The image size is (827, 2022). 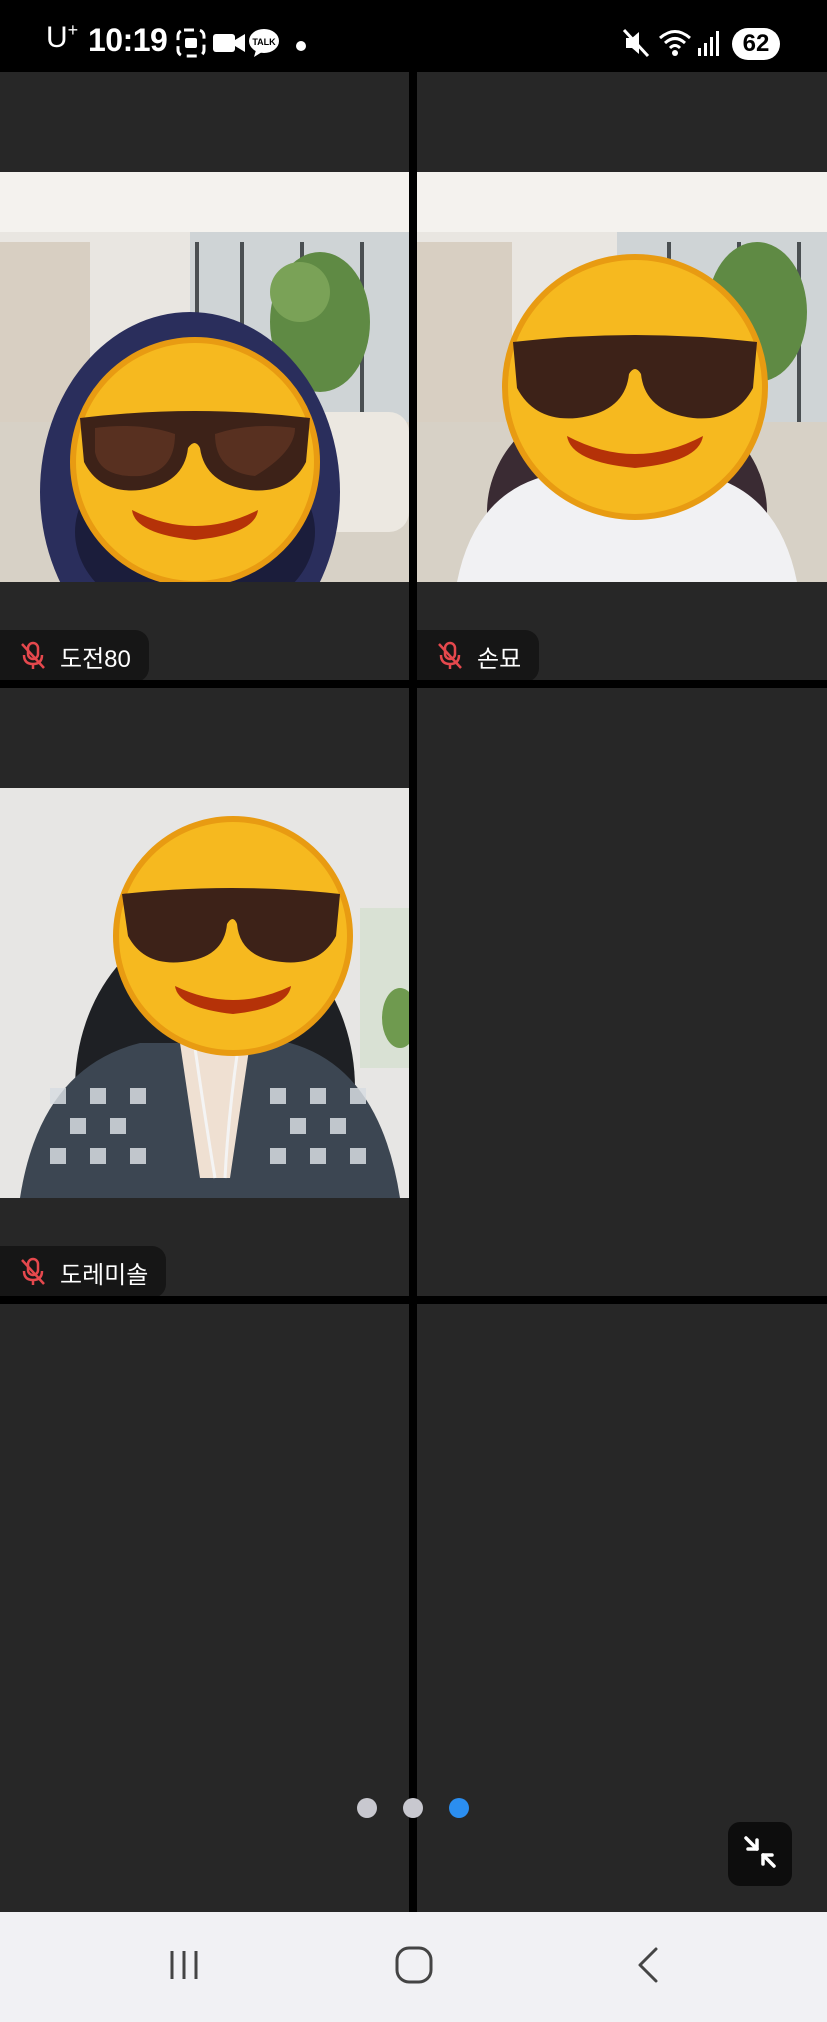 I want to click on home-button, so click(x=414, y=1967).